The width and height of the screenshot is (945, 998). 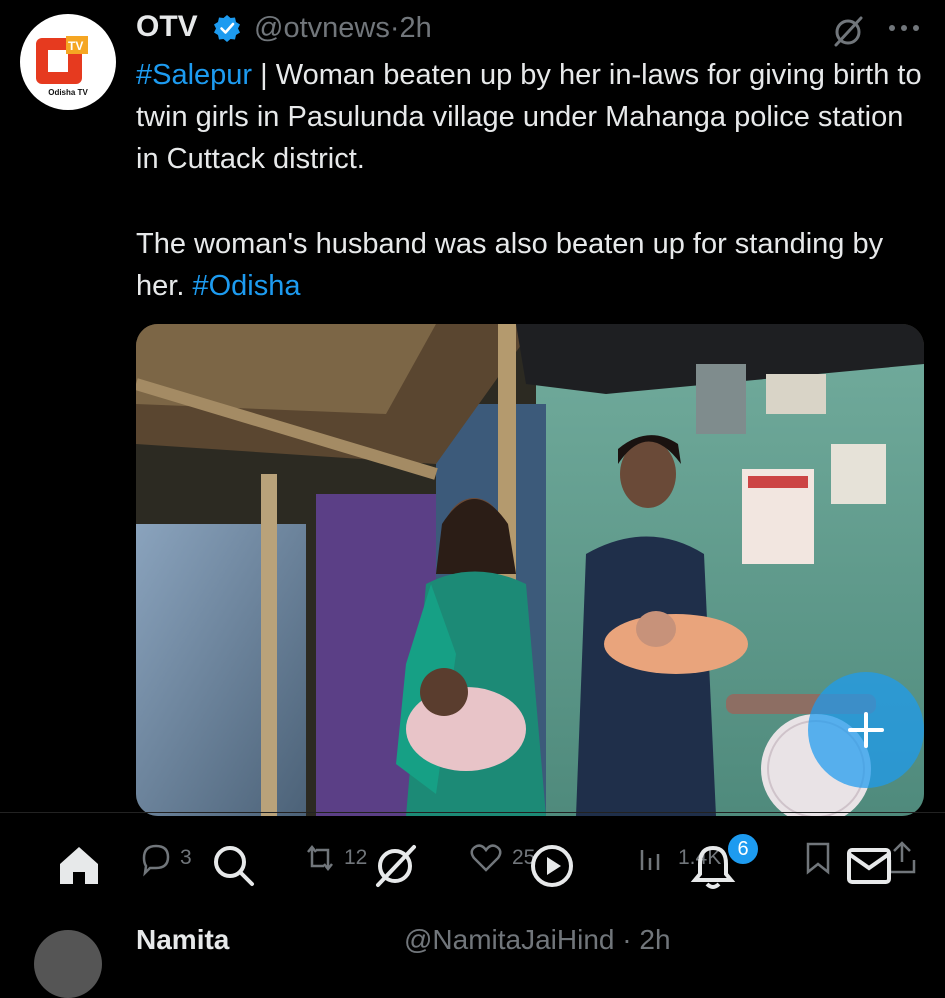 What do you see at coordinates (79, 865) in the screenshot?
I see `home-icon` at bounding box center [79, 865].